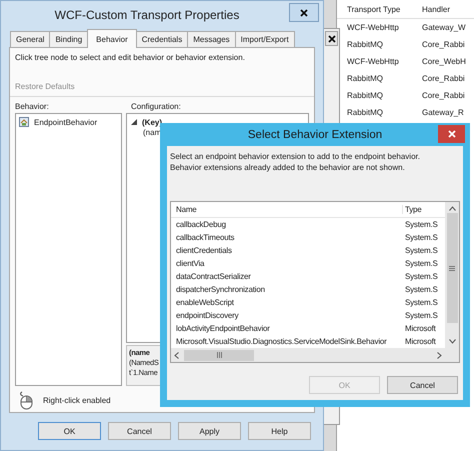 This screenshot has height=451, width=474. Describe the element at coordinates (288, 167) in the screenshot. I see `message-text: Behavior extensions already added to the behavior are not shown.` at that location.